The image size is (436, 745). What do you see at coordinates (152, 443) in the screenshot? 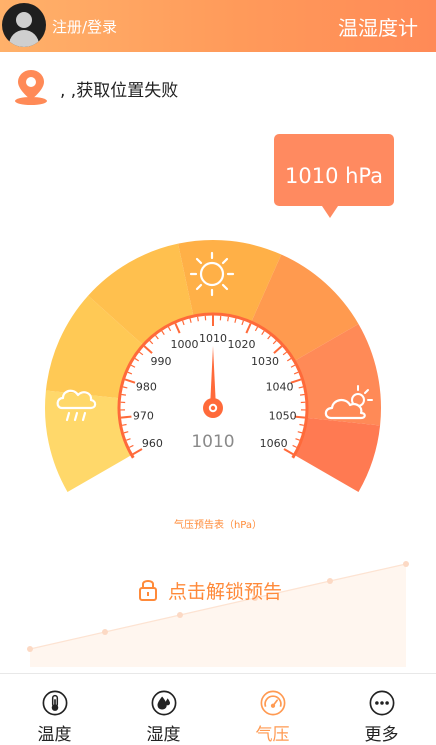
I see `gauge-tick-label: 960` at bounding box center [152, 443].